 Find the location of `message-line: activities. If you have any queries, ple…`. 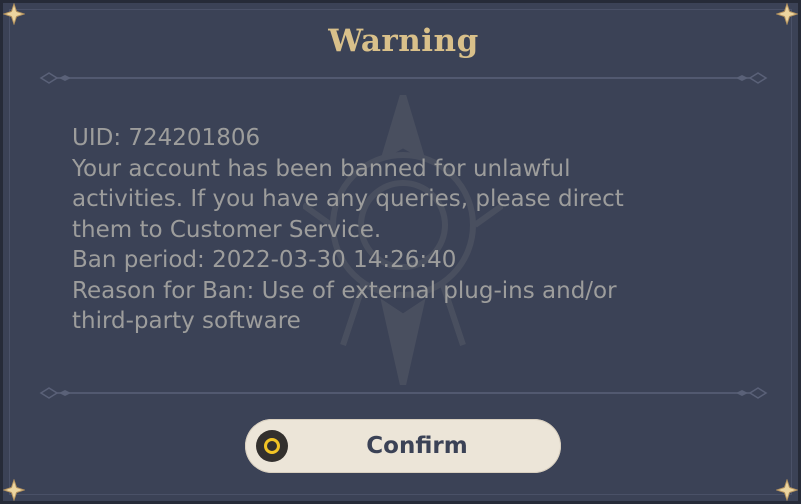

message-line: activities. If you have any queries, ple… is located at coordinates (348, 199).